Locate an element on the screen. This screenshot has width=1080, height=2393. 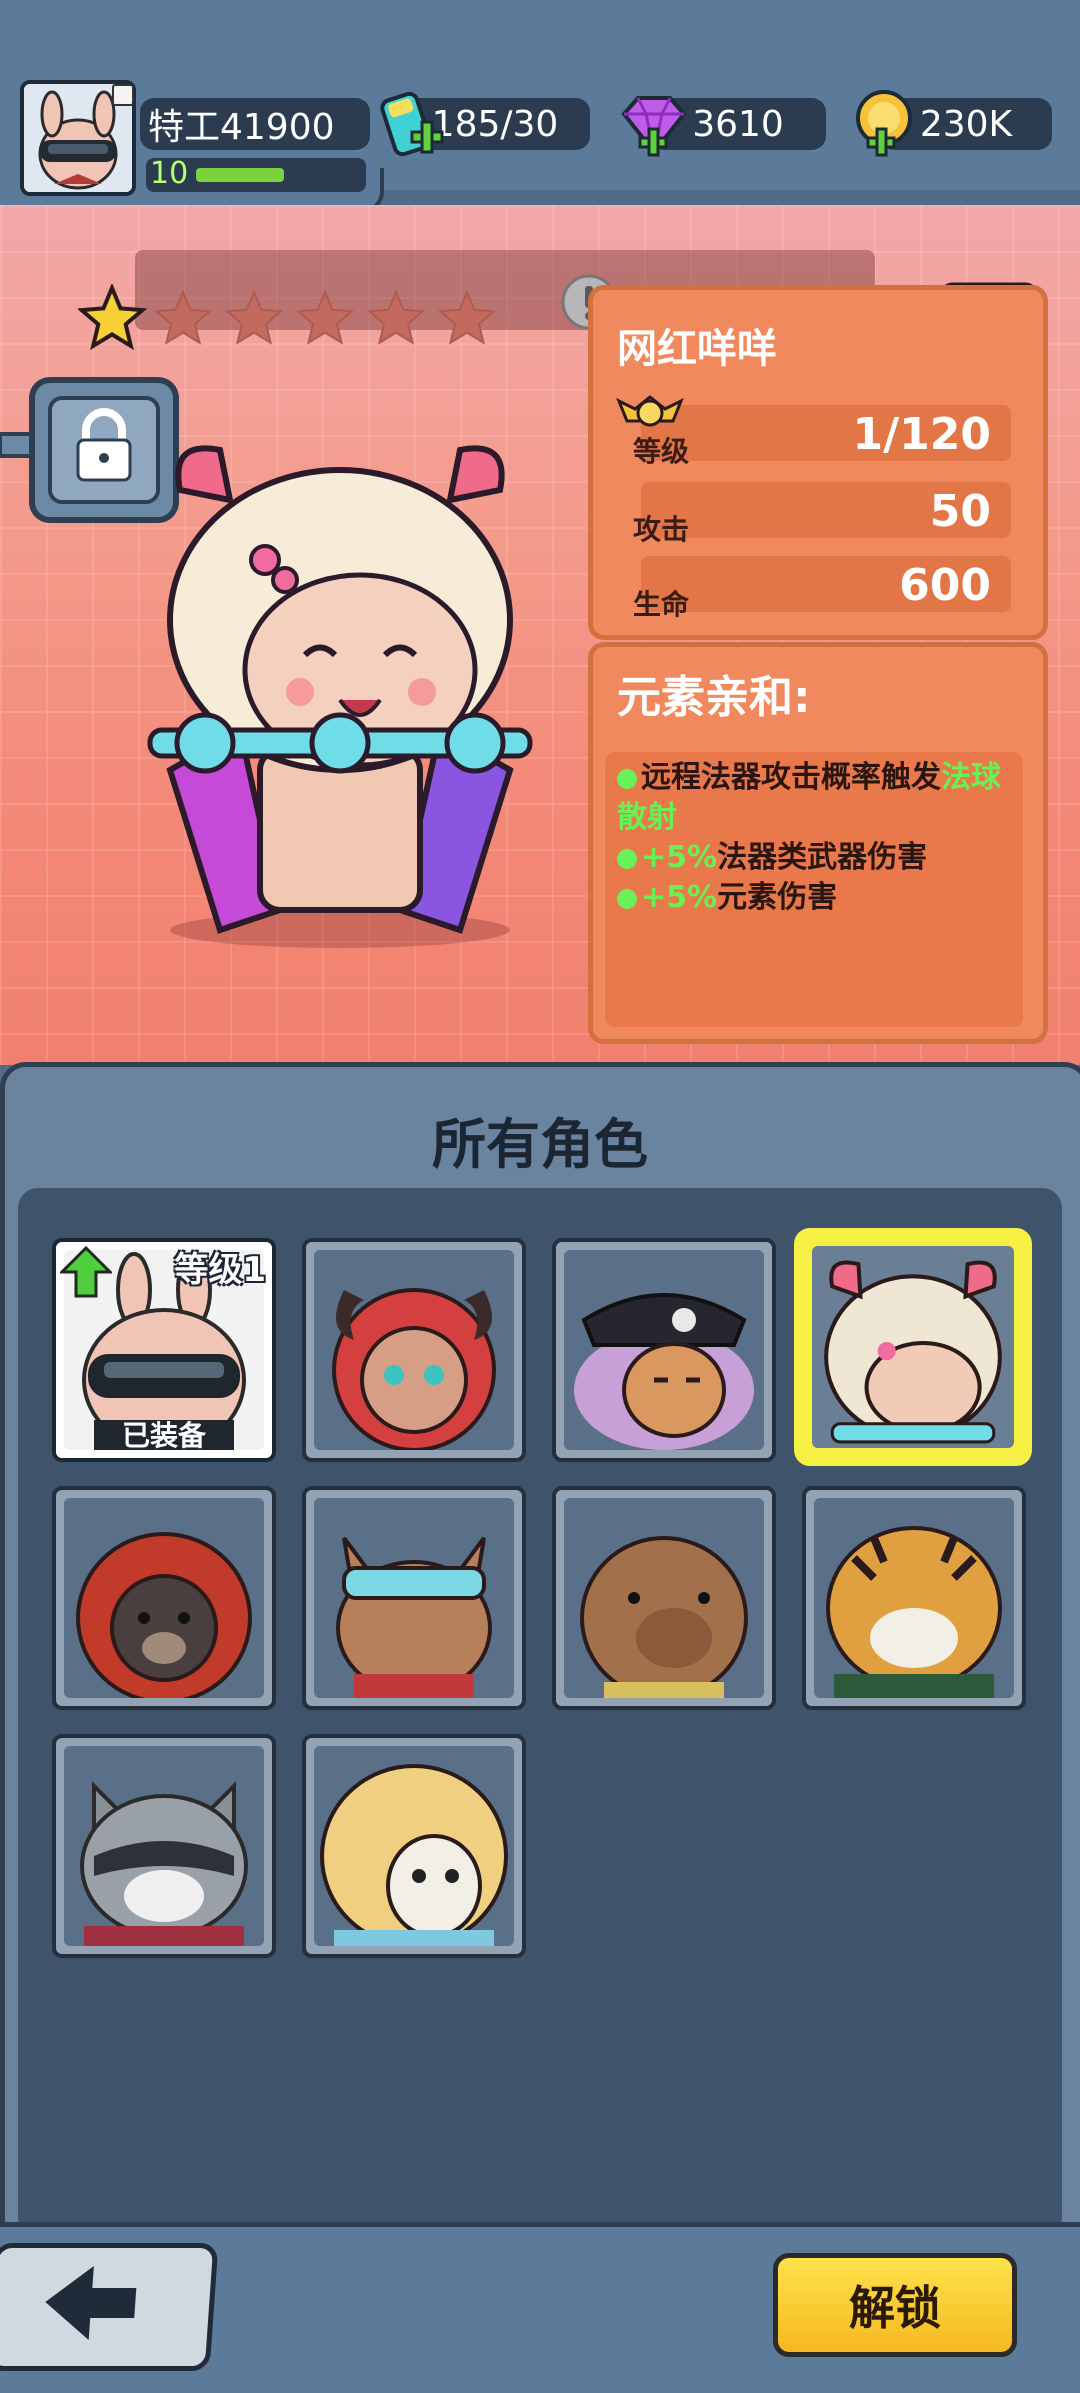
hero-name: 网红咩咩 is located at coordinates (697, 349).